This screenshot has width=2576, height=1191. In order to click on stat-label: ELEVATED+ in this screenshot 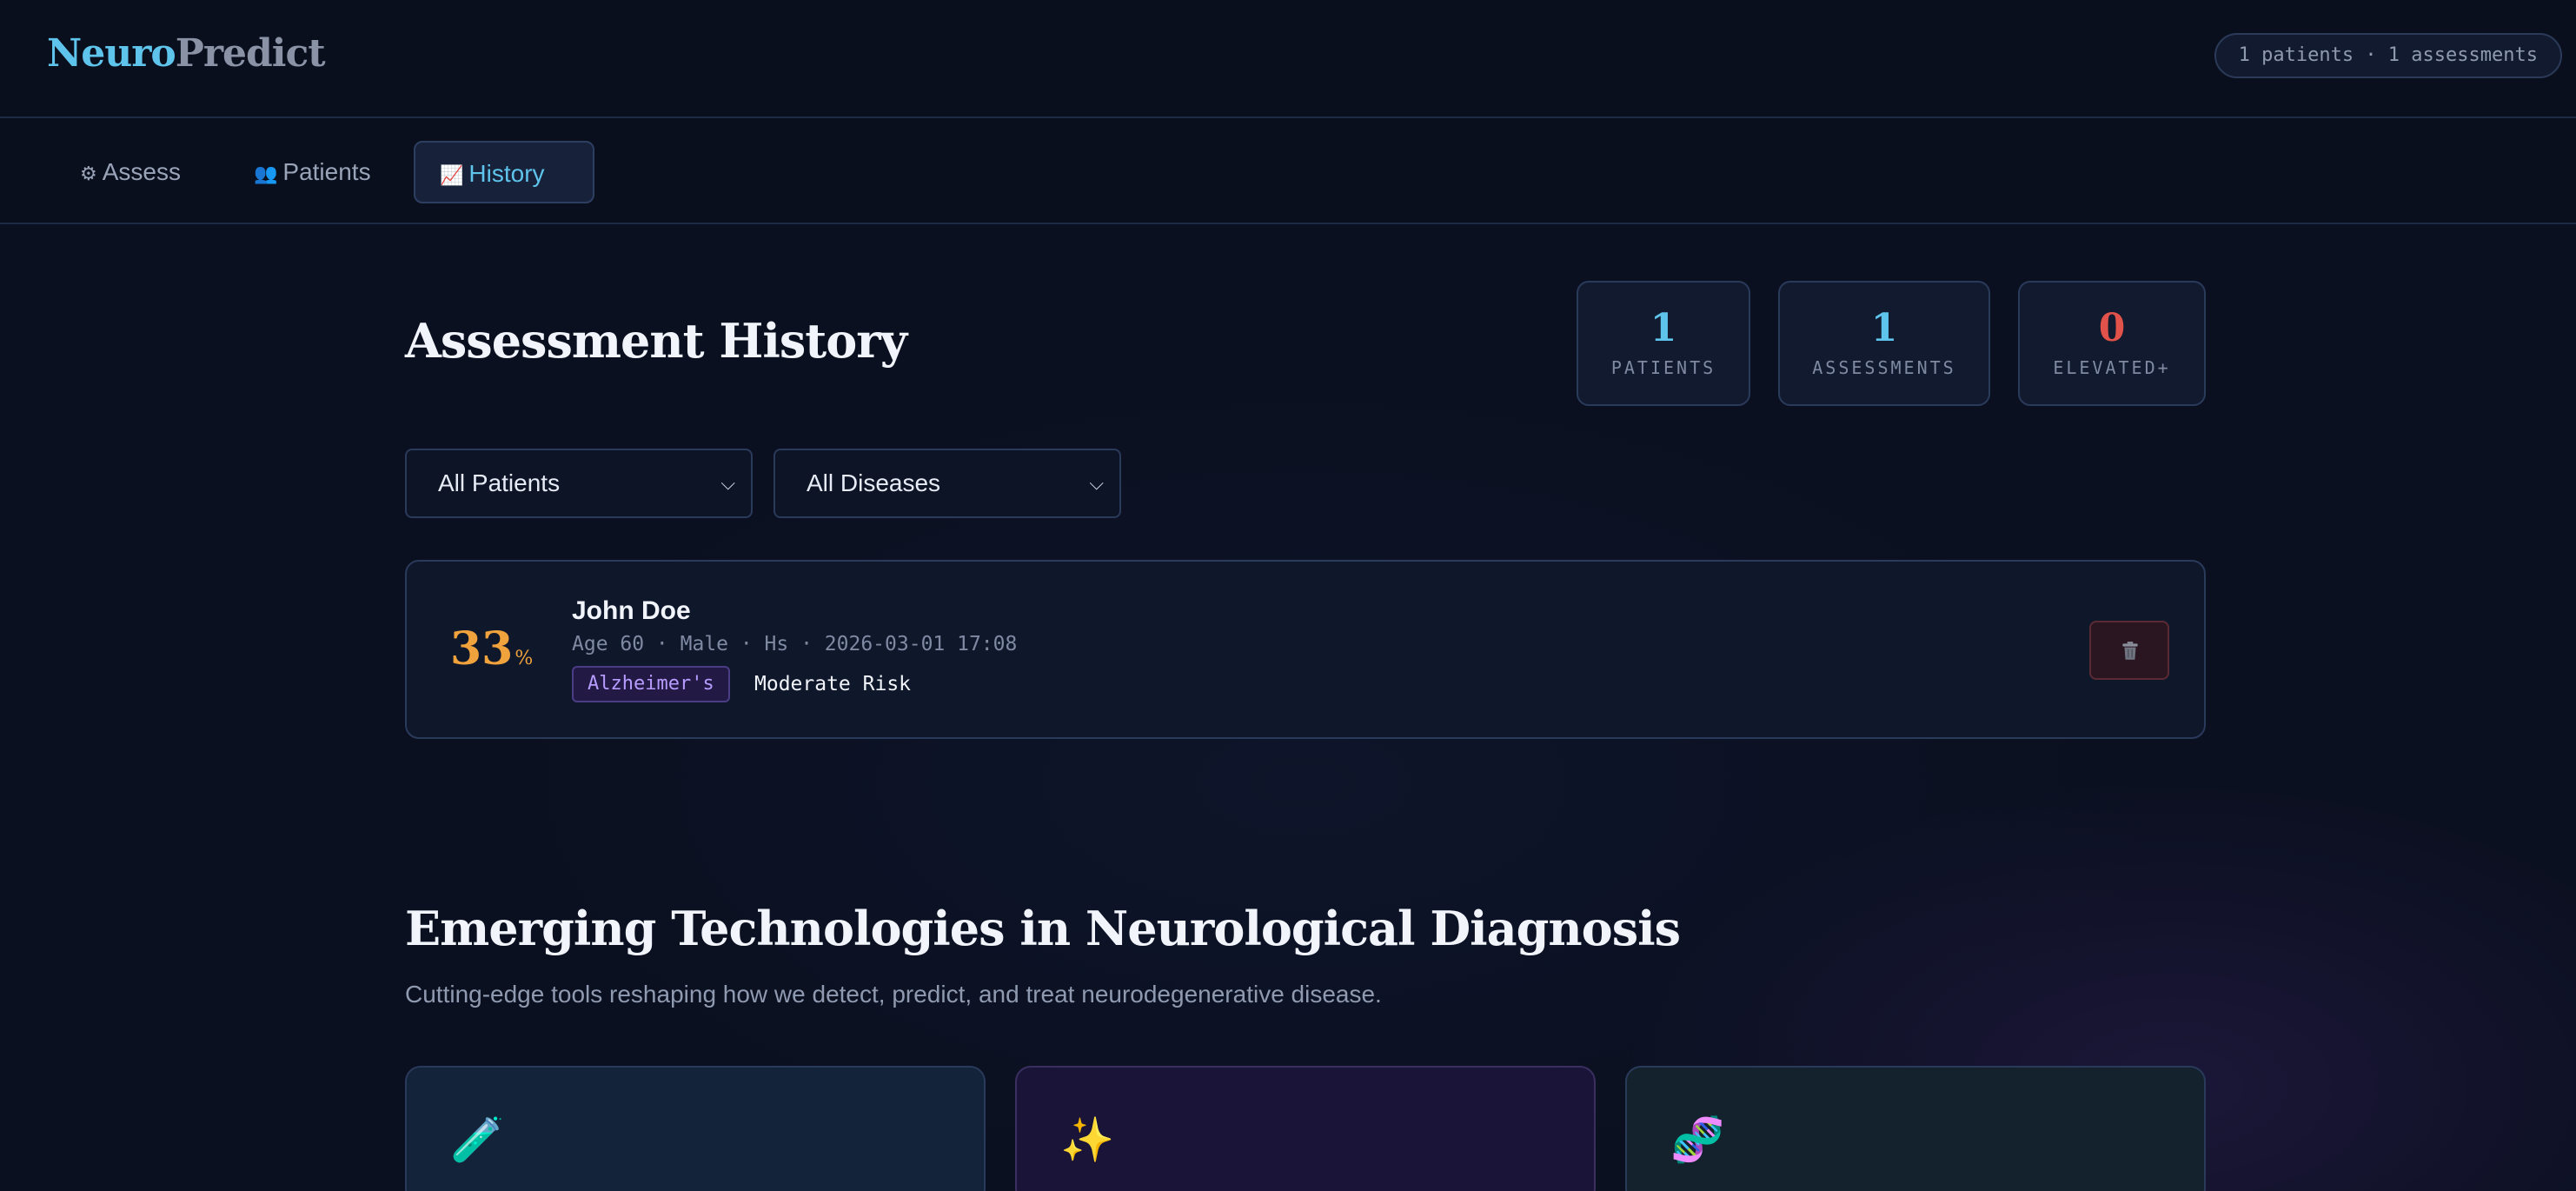, I will do `click(2112, 367)`.